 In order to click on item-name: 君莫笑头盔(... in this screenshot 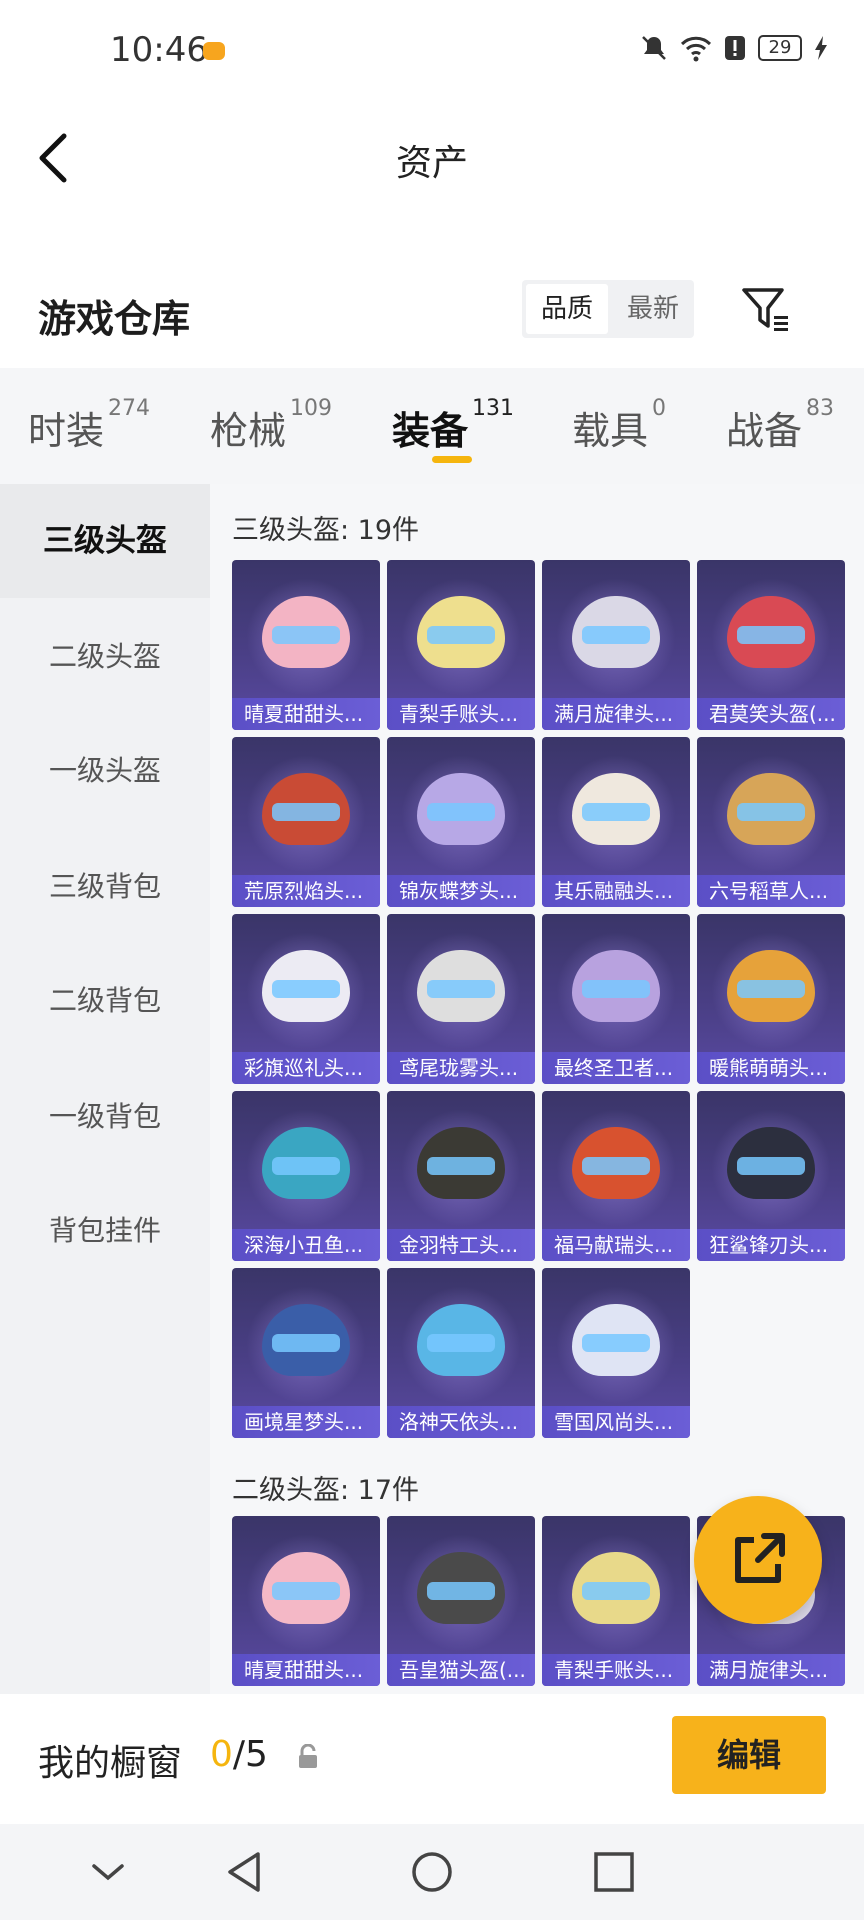, I will do `click(771, 714)`.